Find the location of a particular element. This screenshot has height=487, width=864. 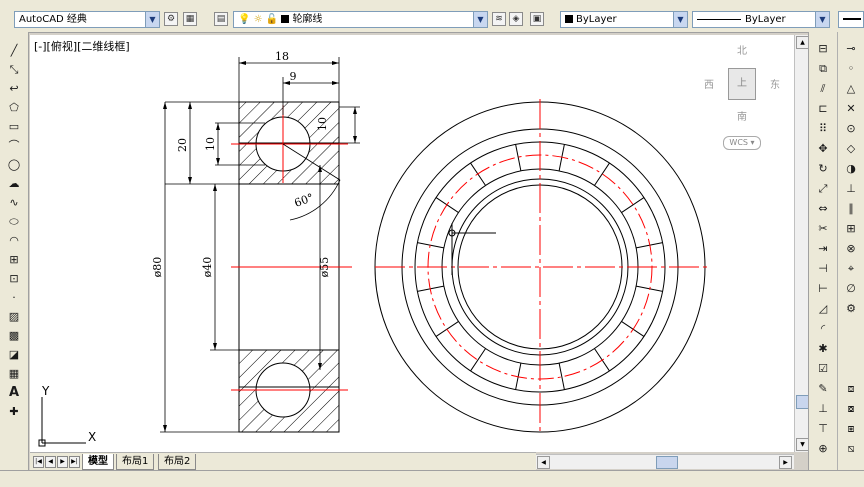

horizontal-scroll-thumb is located at coordinates (667, 462).